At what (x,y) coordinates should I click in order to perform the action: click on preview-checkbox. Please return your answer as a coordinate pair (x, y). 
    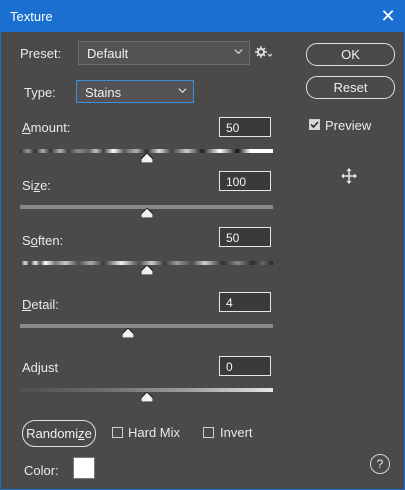
    Looking at the image, I should click on (314, 124).